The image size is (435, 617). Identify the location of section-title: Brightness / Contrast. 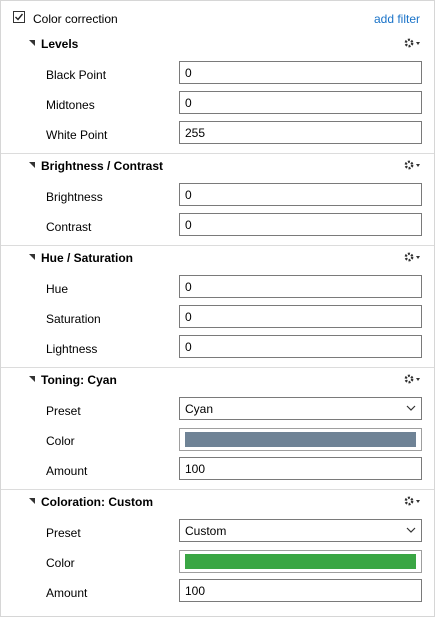
(102, 166).